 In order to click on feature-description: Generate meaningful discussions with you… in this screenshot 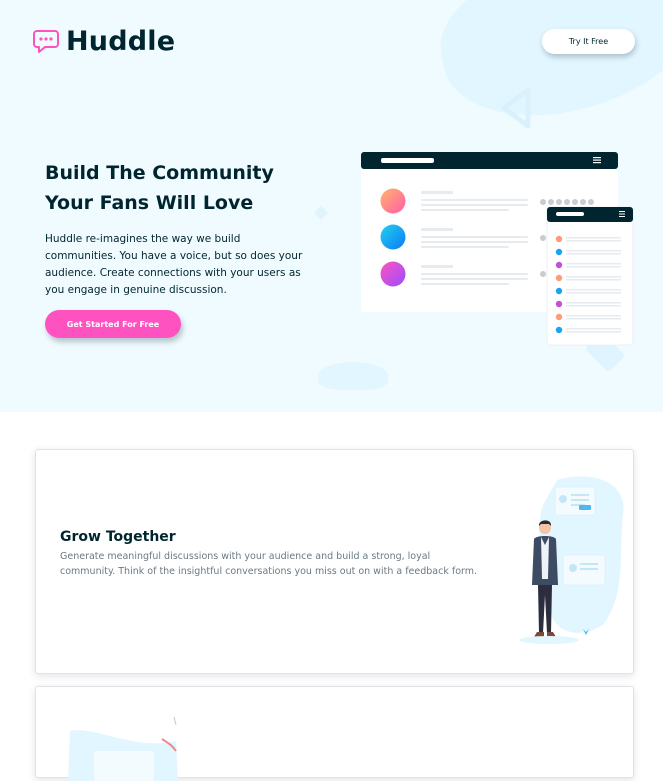, I will do `click(269, 564)`.